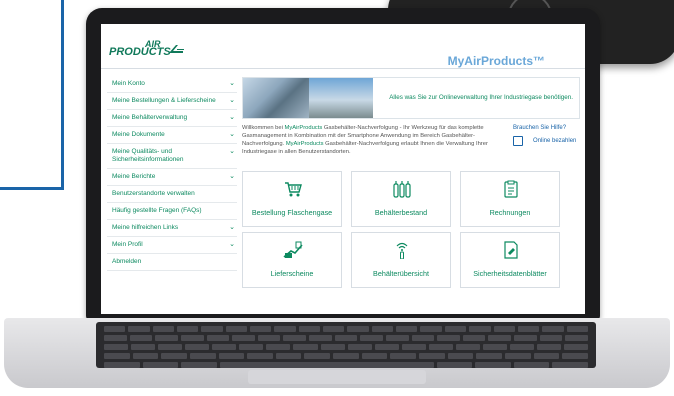 The width and height of the screenshot is (674, 396). I want to click on invoice-icon, so click(511, 189).